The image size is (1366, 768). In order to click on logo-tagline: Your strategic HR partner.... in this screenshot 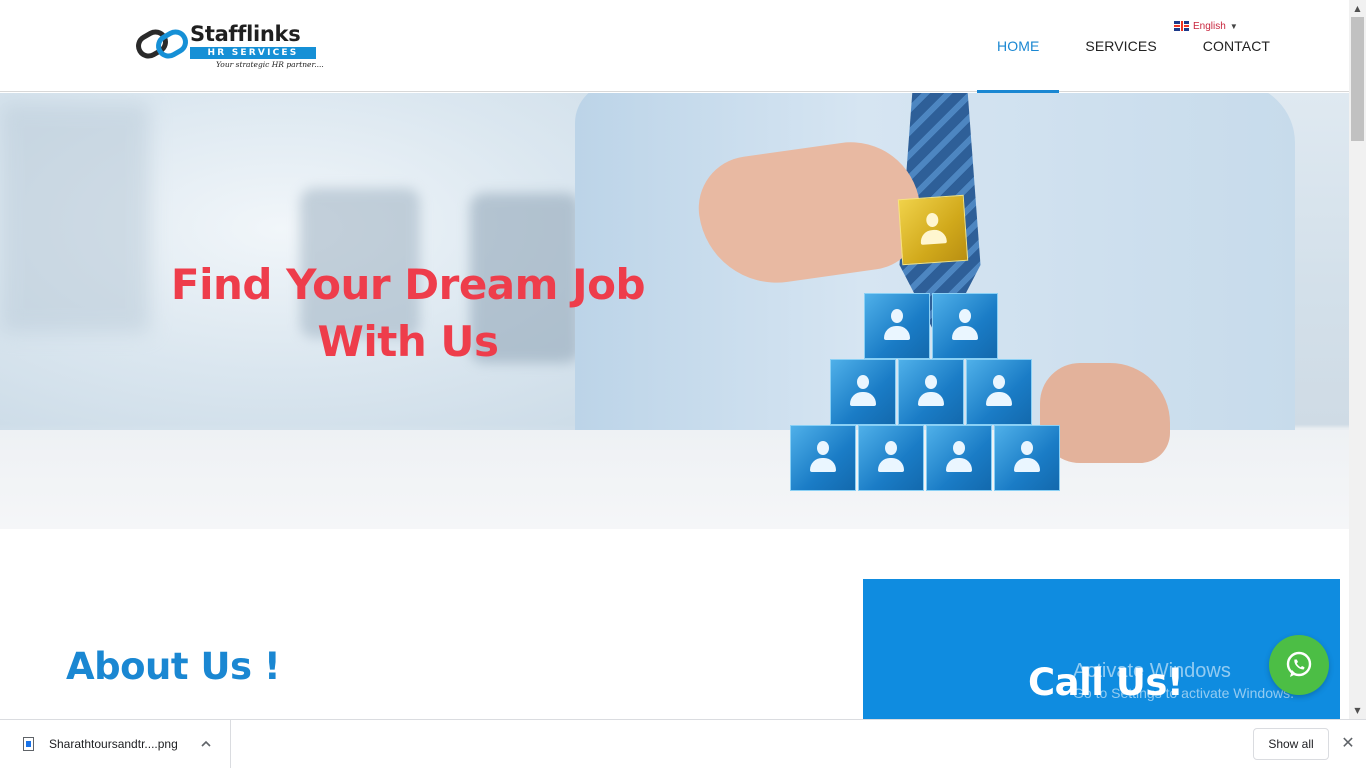, I will do `click(270, 64)`.